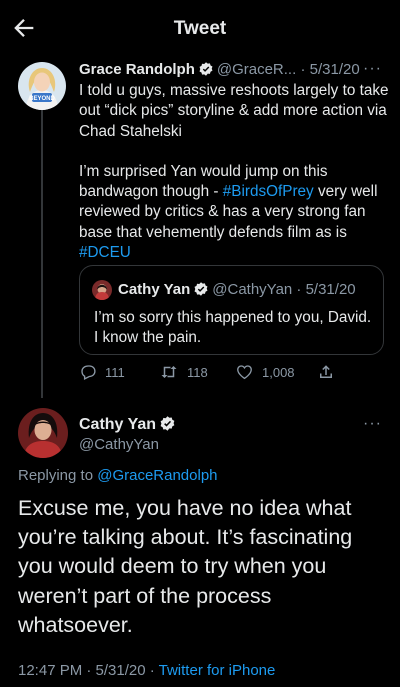 The image size is (400, 687). What do you see at coordinates (197, 372) in the screenshot?
I see `retweet-count: 118` at bounding box center [197, 372].